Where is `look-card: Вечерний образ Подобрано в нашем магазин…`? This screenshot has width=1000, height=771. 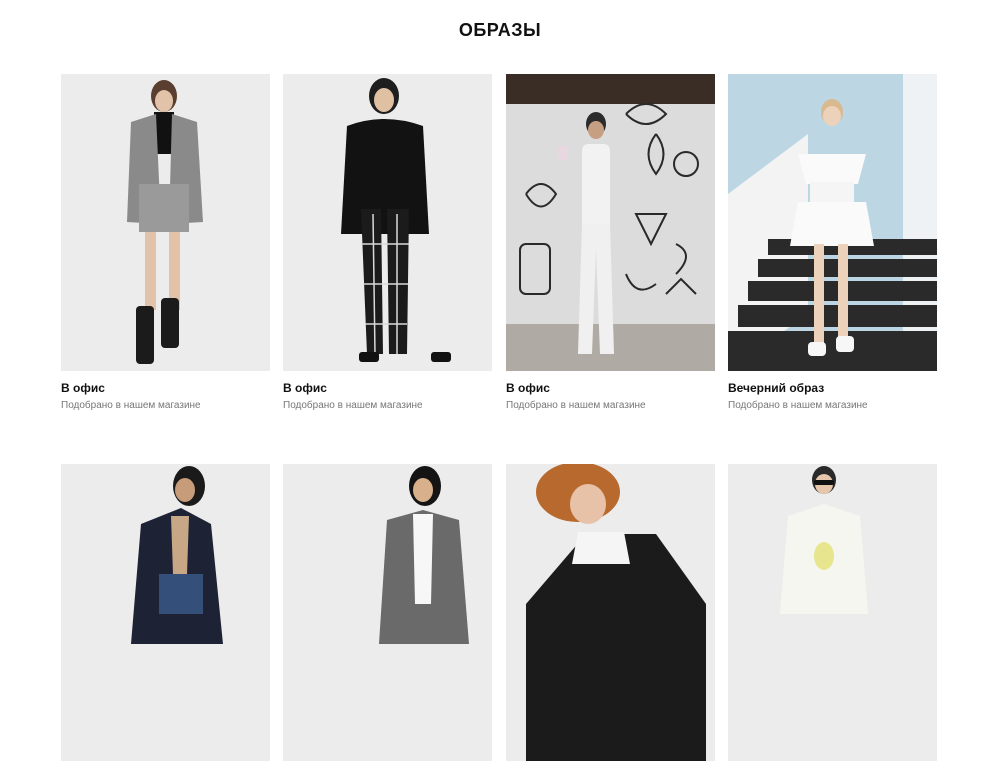
look-card: Вечерний образ Подобрано в нашем магазин… is located at coordinates (832, 243).